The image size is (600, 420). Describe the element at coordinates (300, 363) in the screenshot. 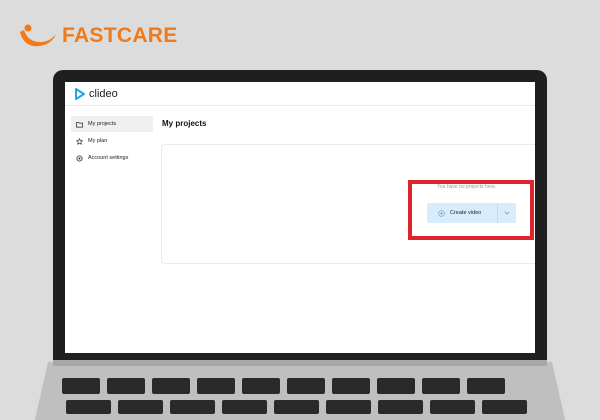

I see `laptop-hinge` at that location.